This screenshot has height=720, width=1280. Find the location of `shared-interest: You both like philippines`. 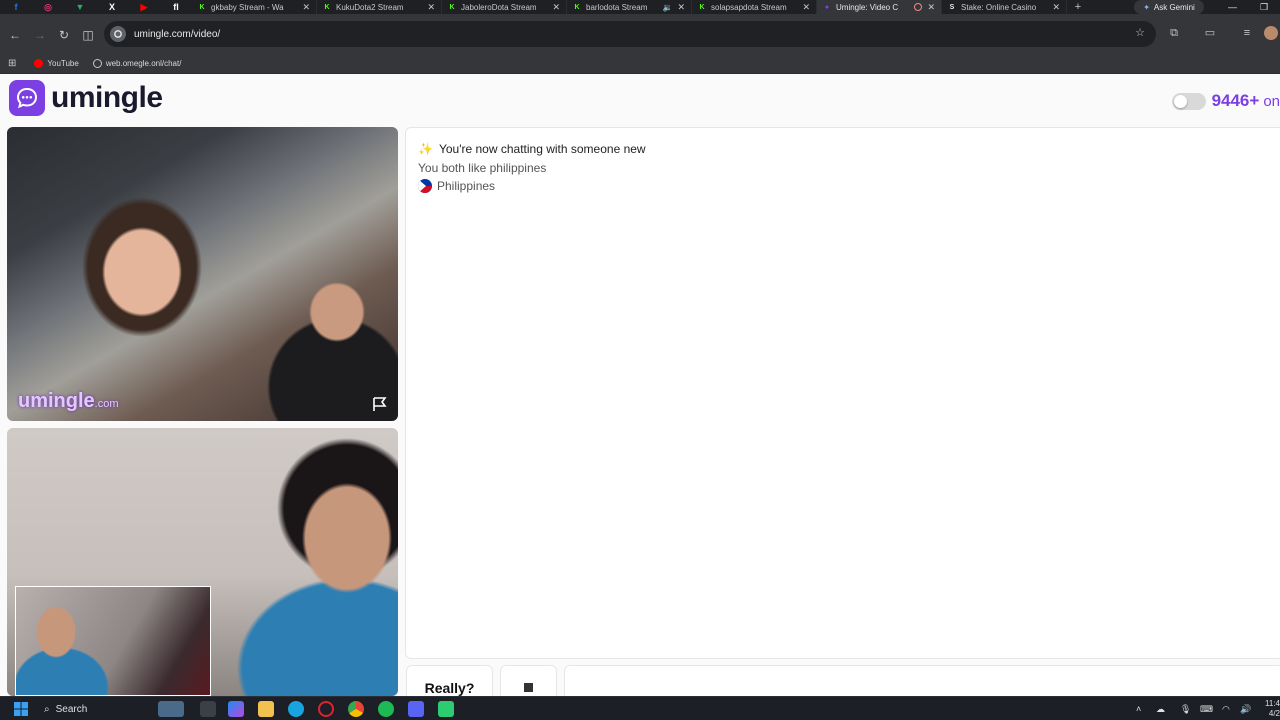

shared-interest: You both like philippines is located at coordinates (482, 168).